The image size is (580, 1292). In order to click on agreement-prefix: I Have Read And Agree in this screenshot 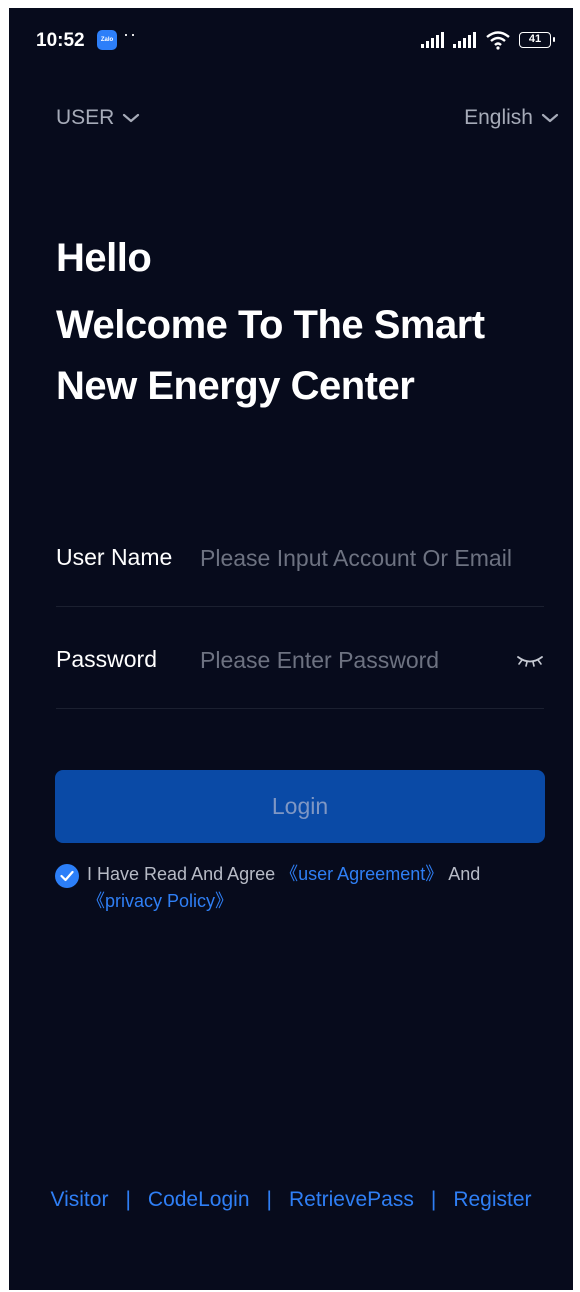, I will do `click(184, 874)`.